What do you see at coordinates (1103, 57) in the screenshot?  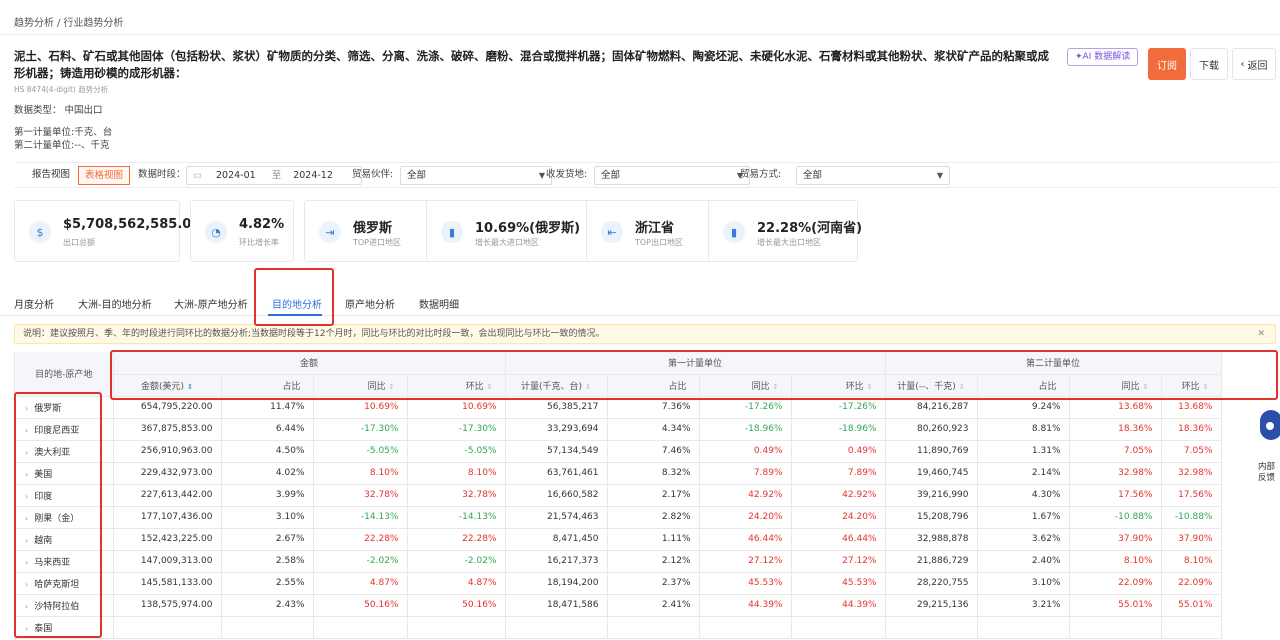 I see `ai-interpret-button: ✦AI 数据解读` at bounding box center [1103, 57].